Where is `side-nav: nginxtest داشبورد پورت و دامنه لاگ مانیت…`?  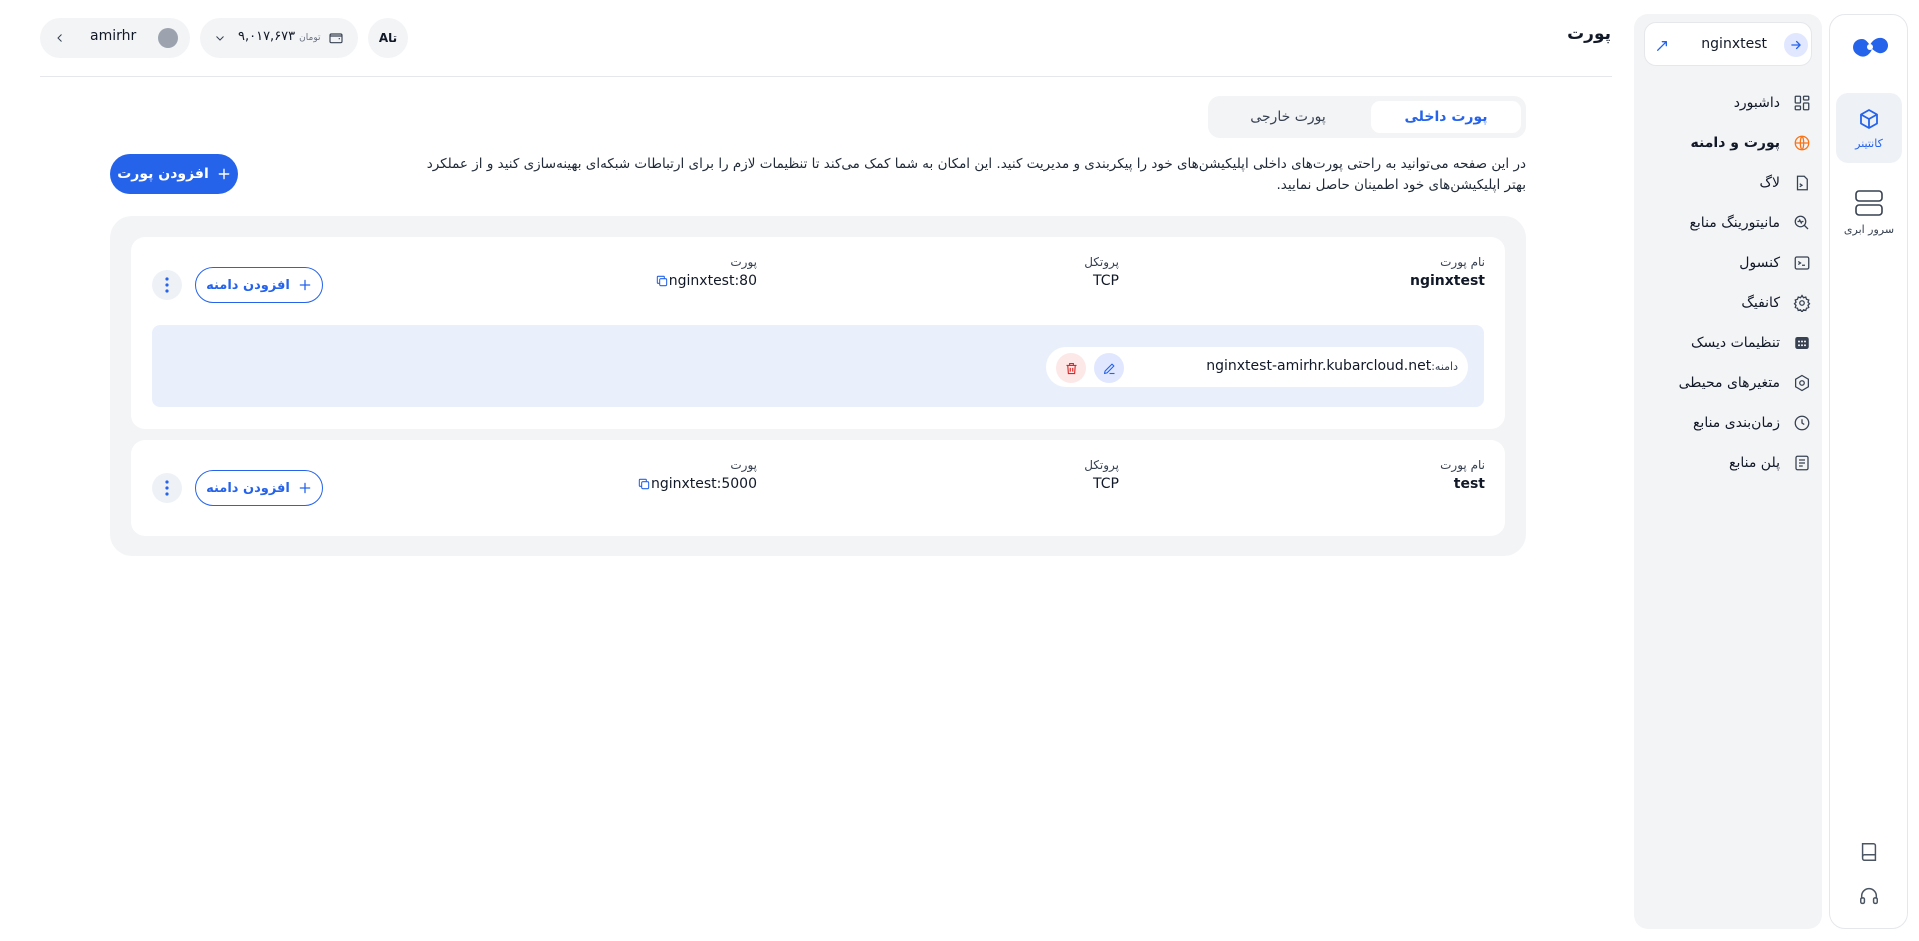 side-nav: nginxtest داشبورد پورت و دامنه لاگ مانیت… is located at coordinates (1728, 471).